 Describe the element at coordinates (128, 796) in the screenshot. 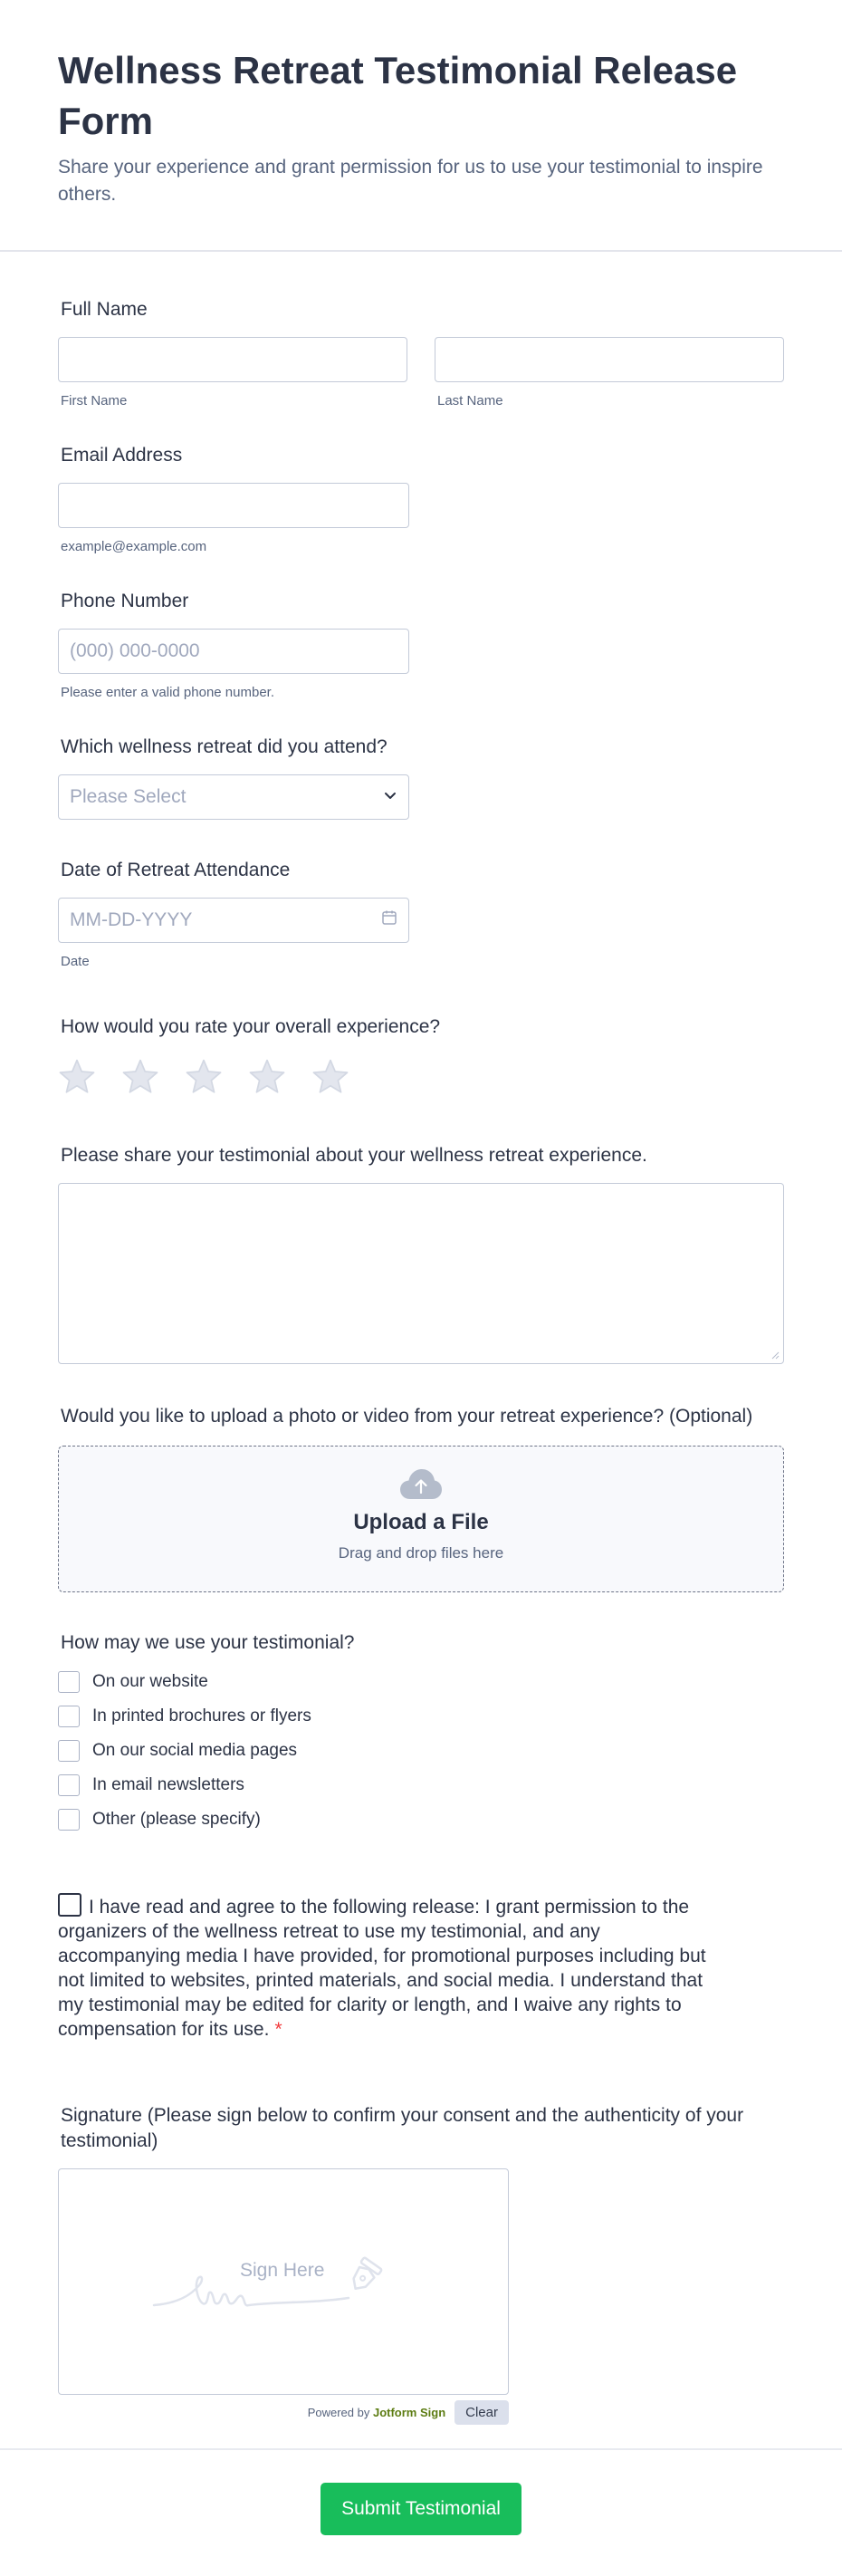

I see `retreat-select-value: Please Select` at that location.